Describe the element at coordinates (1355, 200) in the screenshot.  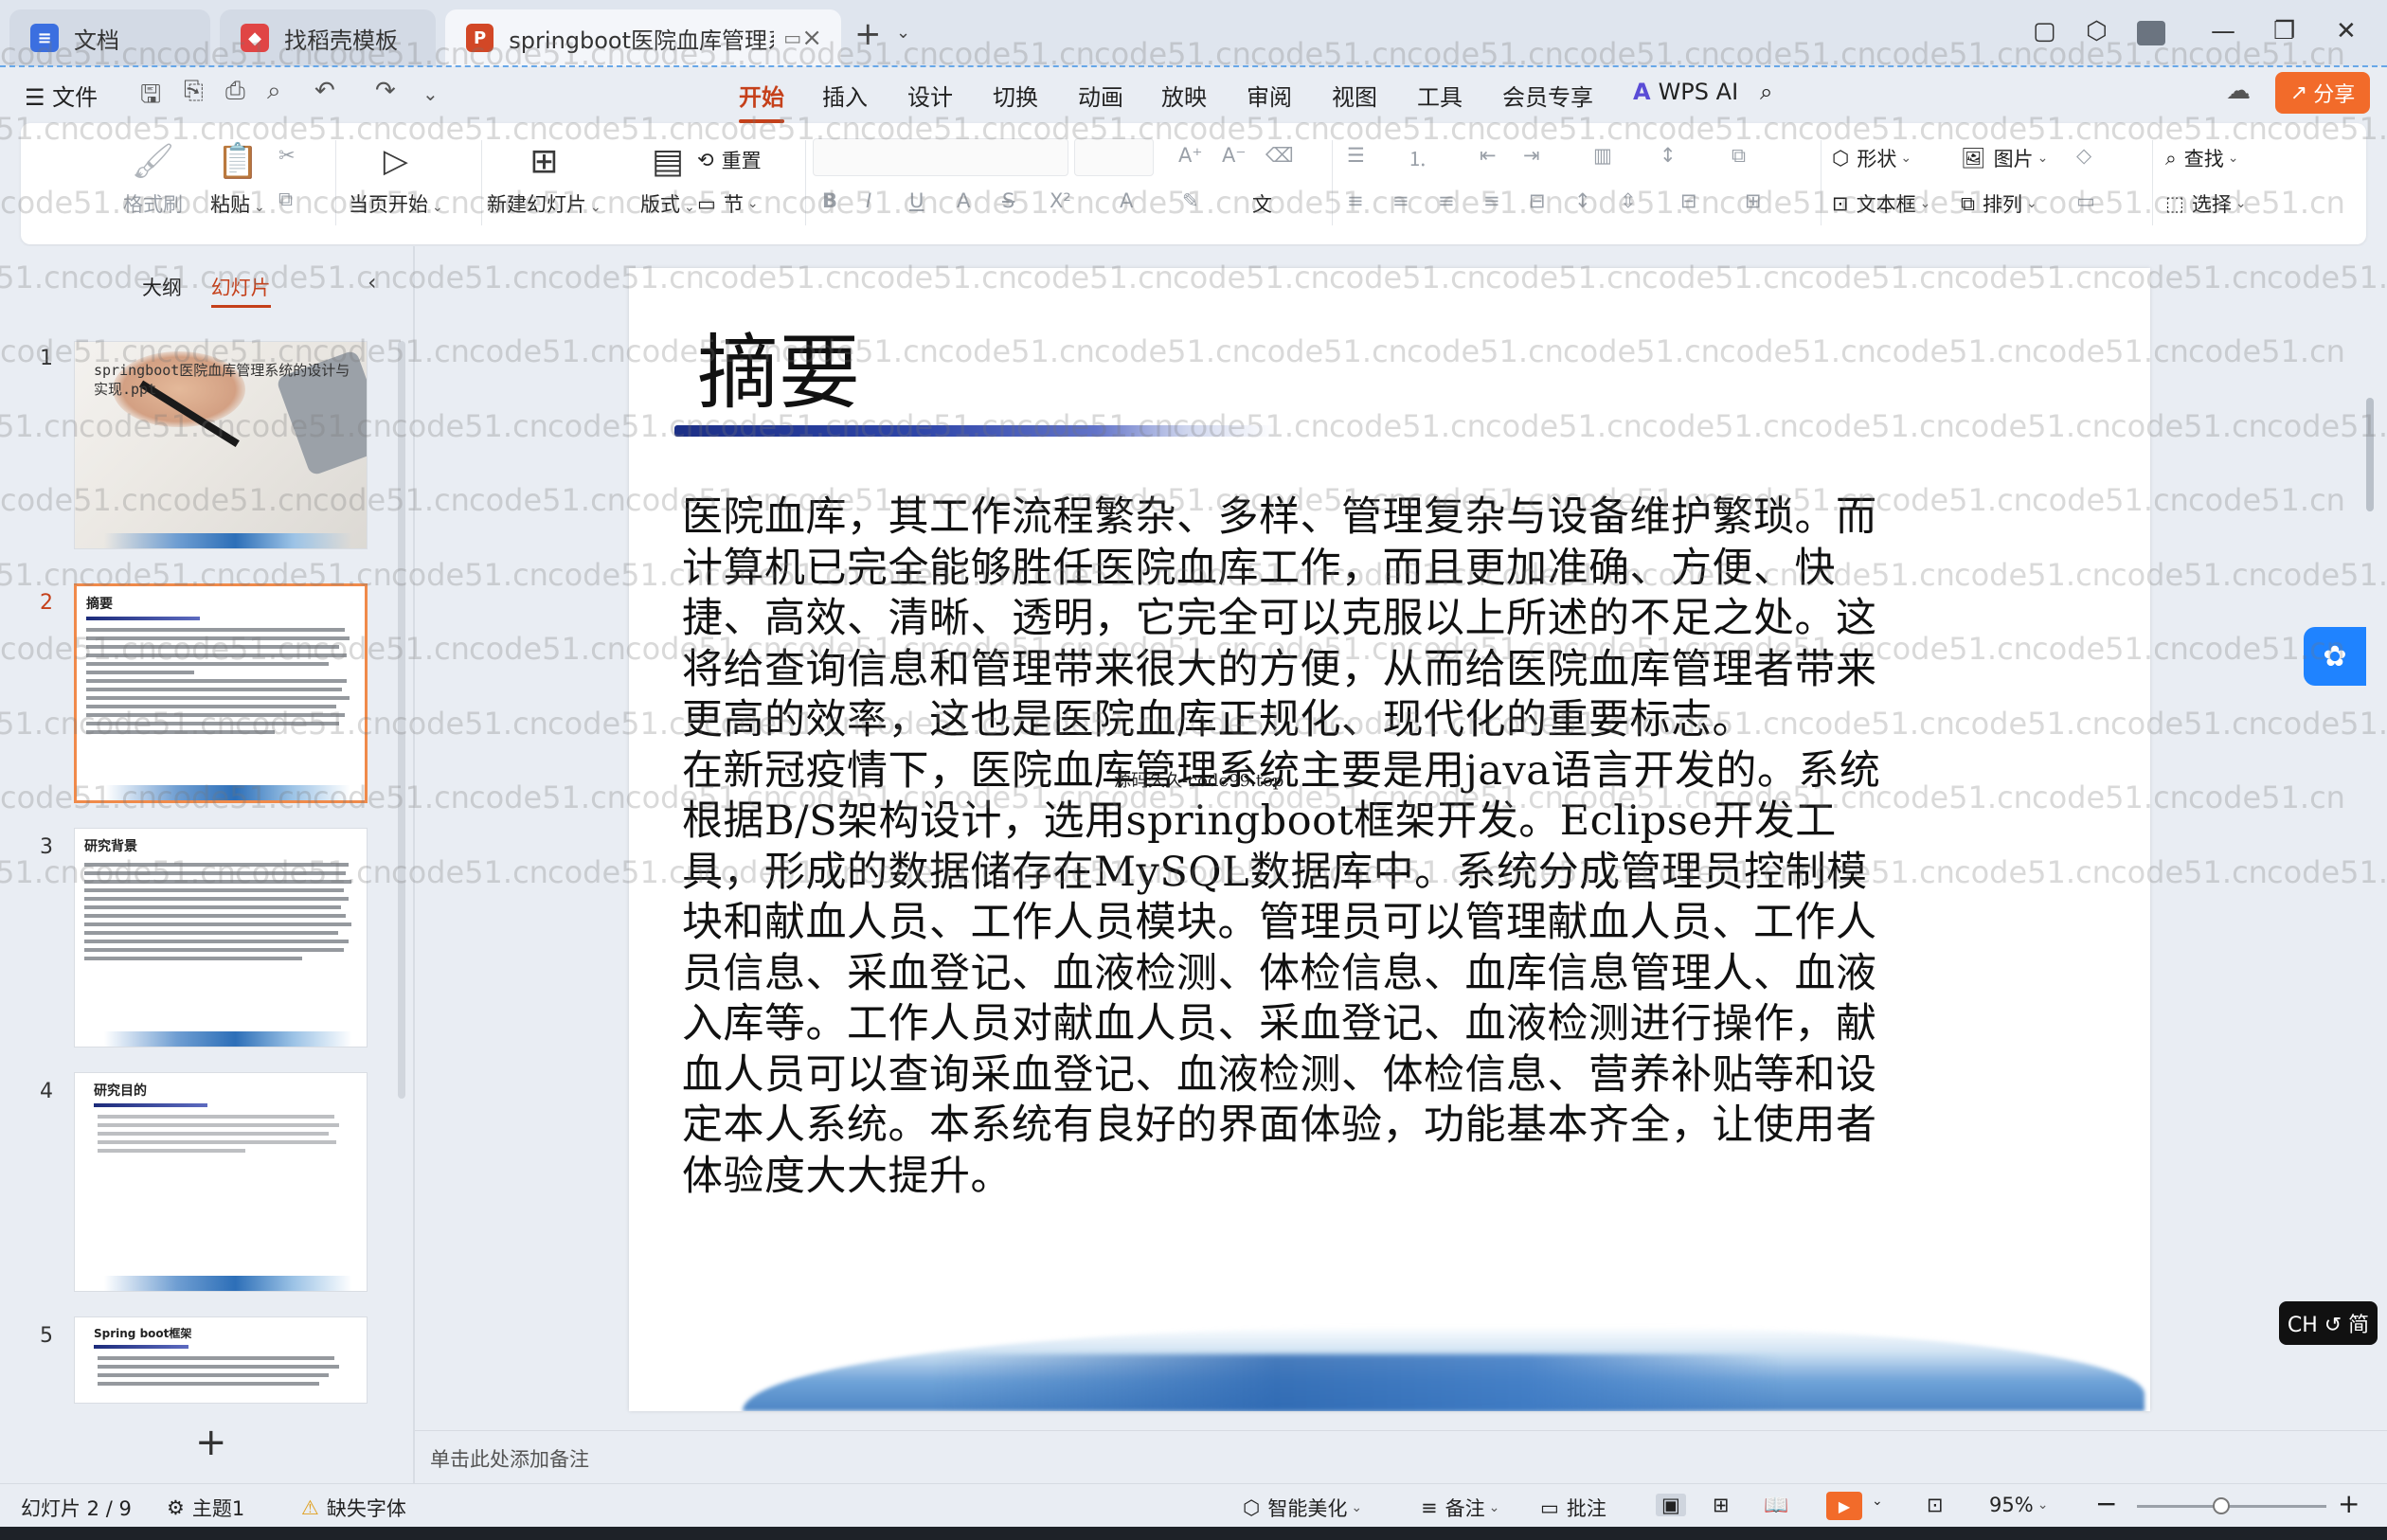
I see `align-left-icon: ≡` at that location.